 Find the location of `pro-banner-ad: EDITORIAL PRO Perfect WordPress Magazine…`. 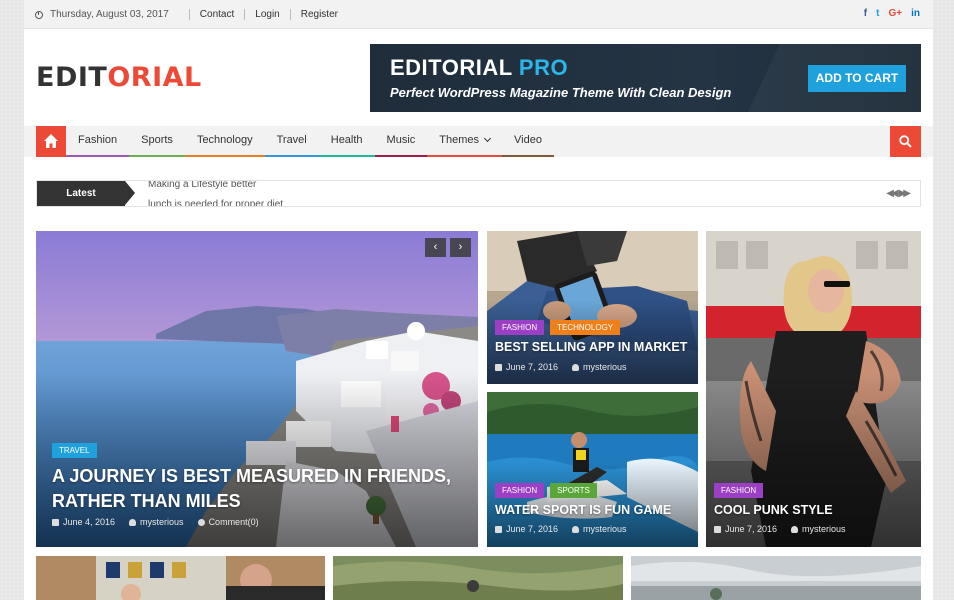

pro-banner-ad: EDITORIAL PRO Perfect WordPress Magazine… is located at coordinates (645, 78).